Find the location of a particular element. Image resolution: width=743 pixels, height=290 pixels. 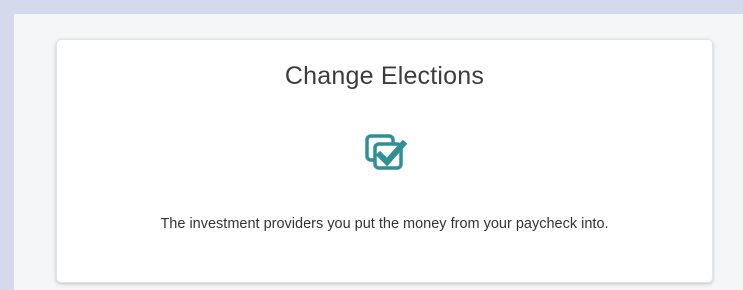

card-title: Change Elections is located at coordinates (384, 76).